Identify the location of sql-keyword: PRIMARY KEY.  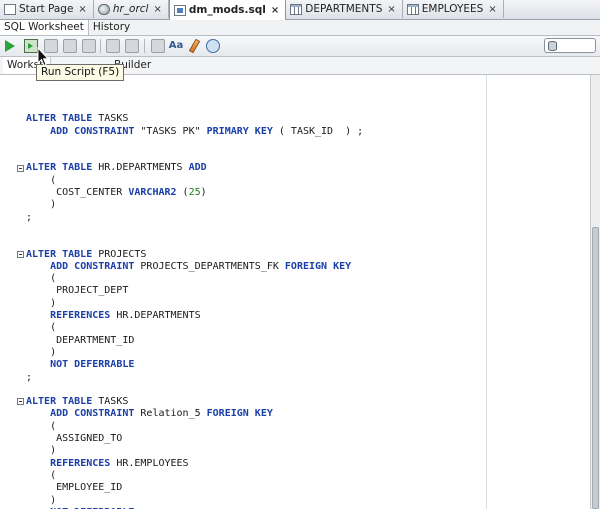
(239, 131).